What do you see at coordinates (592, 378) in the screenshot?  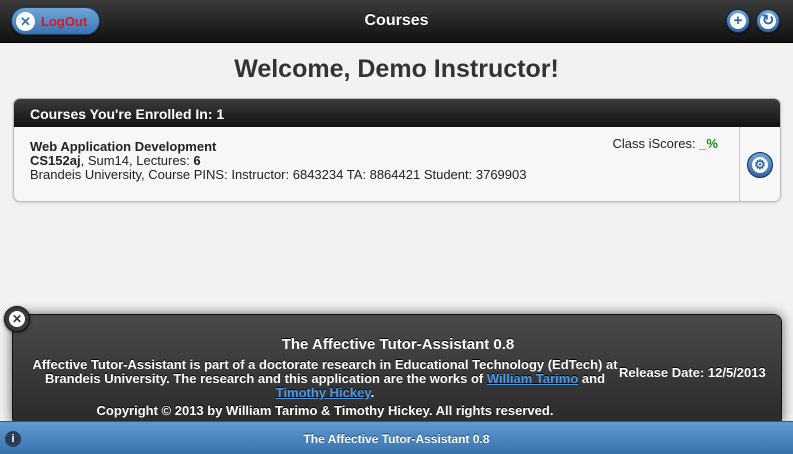 I see `popup-and: and` at bounding box center [592, 378].